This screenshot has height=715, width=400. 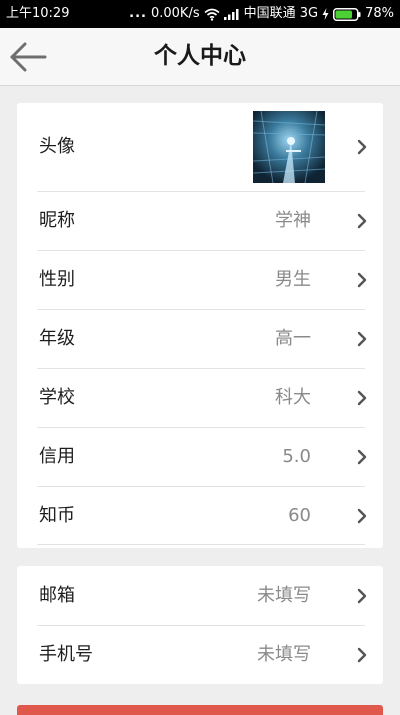 I want to click on status-bar: 上午10:29 ... 0.00K/s 中国联通 3G 78%, so click(x=200, y=14).